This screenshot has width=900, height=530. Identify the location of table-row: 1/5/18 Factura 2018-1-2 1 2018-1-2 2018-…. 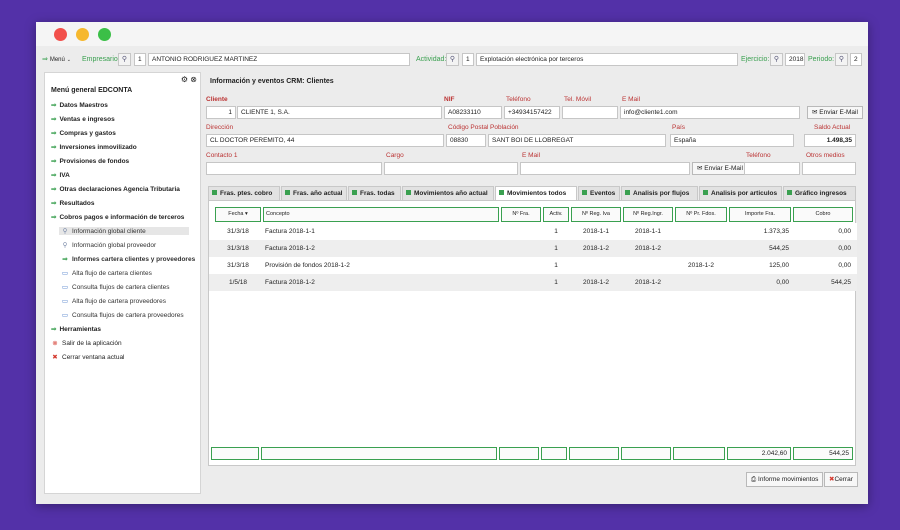
(533, 282).